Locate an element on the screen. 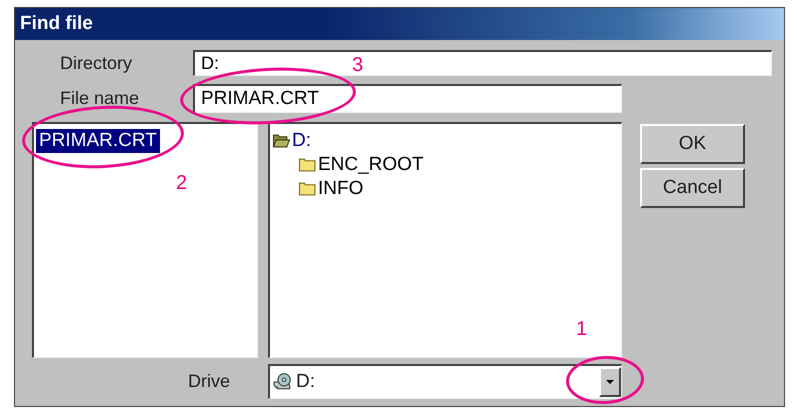 This screenshot has width=797, height=408. folder-label: ENC_ROOT is located at coordinates (371, 165).